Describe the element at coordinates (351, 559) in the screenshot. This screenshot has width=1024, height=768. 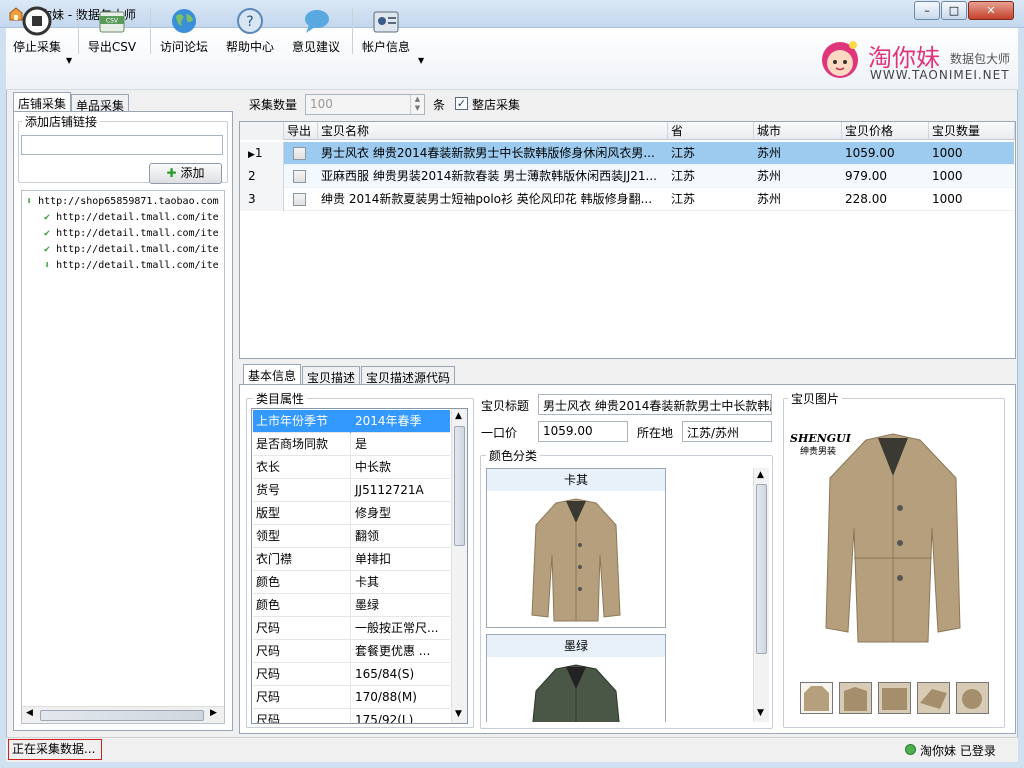
I see `prop-row: 衣门襟 单排扣` at that location.